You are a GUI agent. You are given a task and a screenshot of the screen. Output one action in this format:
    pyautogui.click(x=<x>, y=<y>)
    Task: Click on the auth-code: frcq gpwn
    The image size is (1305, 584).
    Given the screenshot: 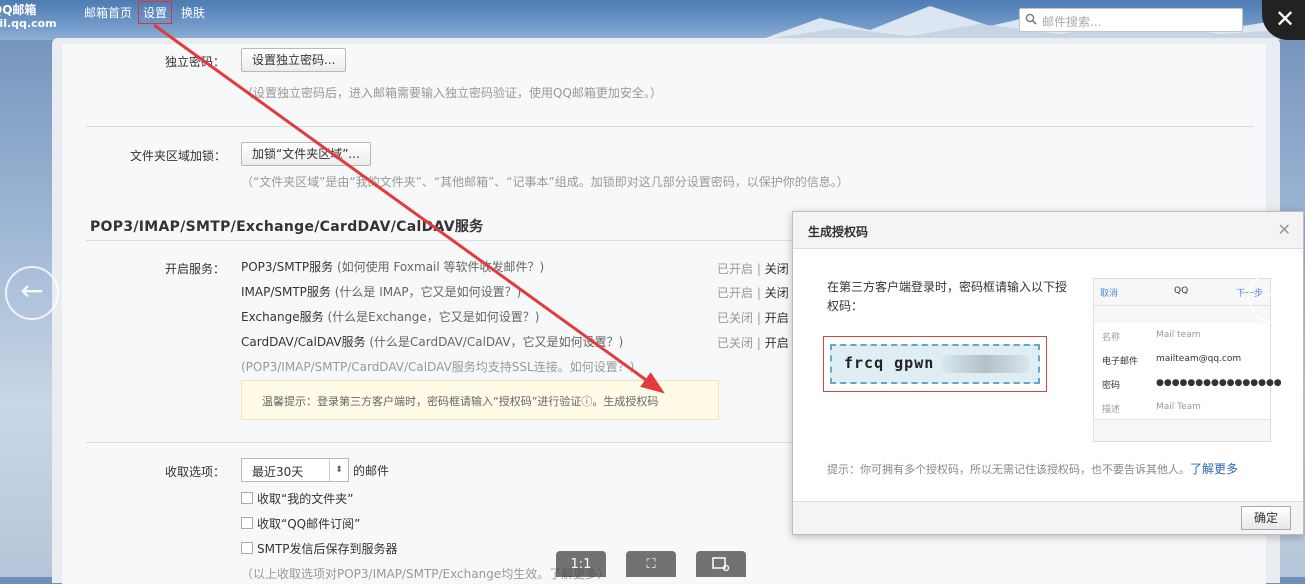 What is the action you would take?
    pyautogui.click(x=889, y=363)
    